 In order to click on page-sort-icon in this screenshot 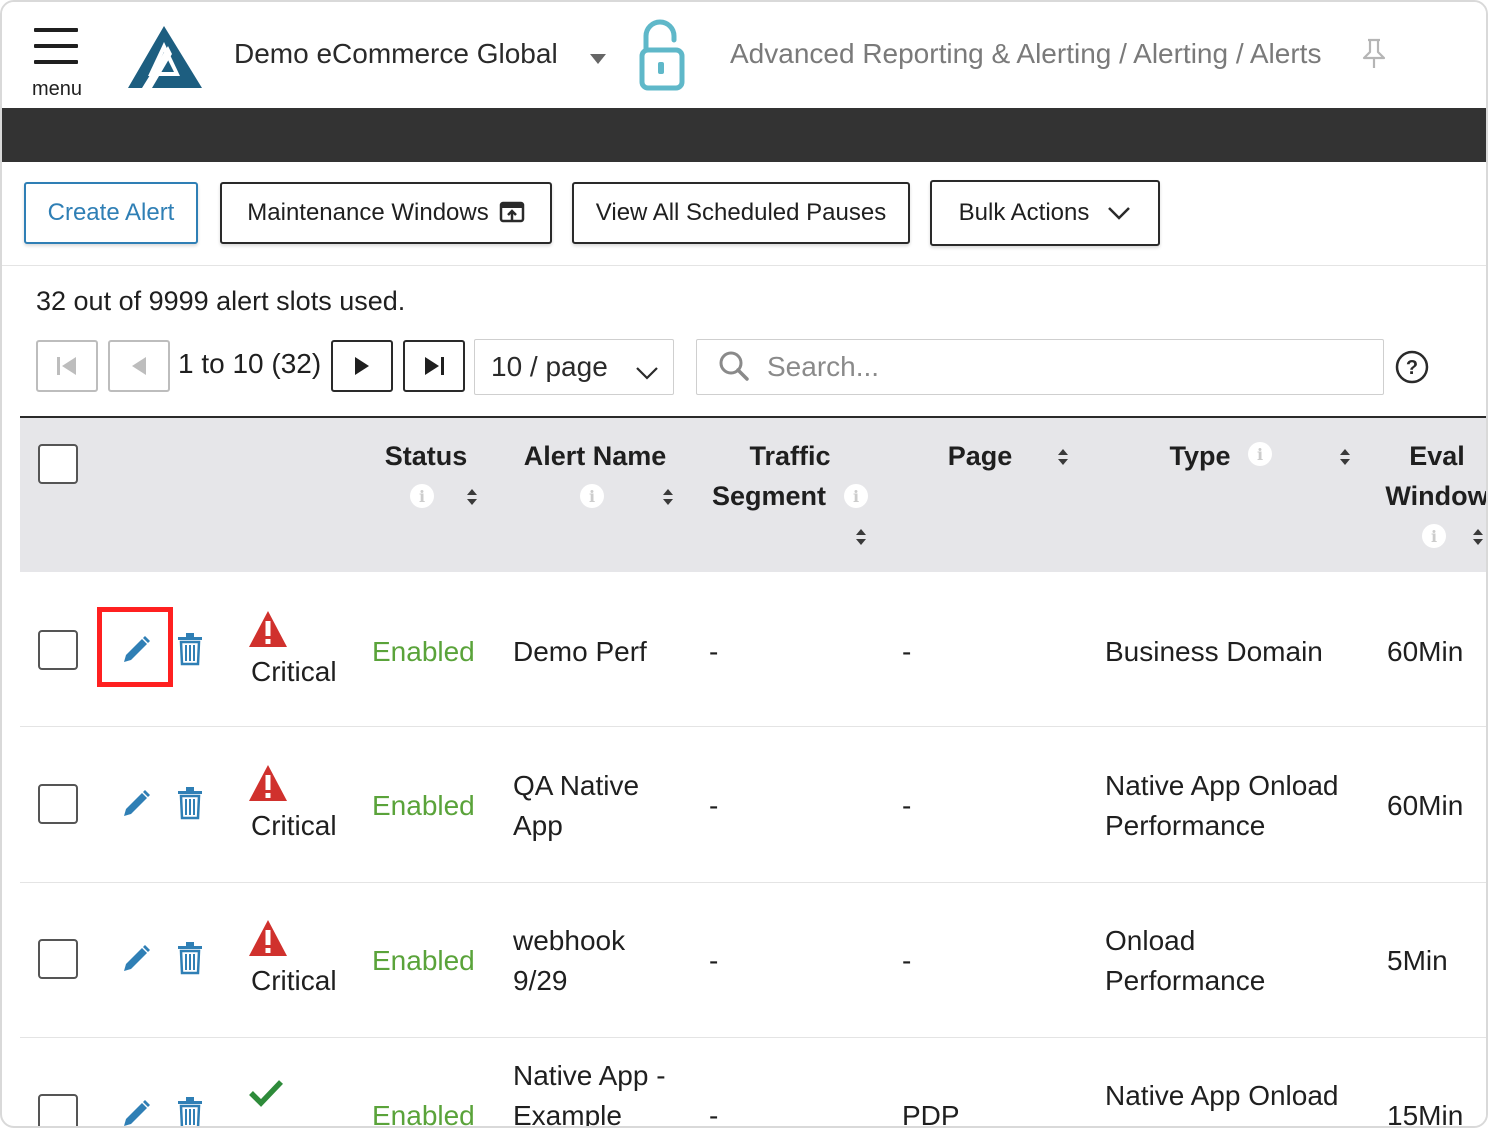, I will do `click(1063, 459)`.